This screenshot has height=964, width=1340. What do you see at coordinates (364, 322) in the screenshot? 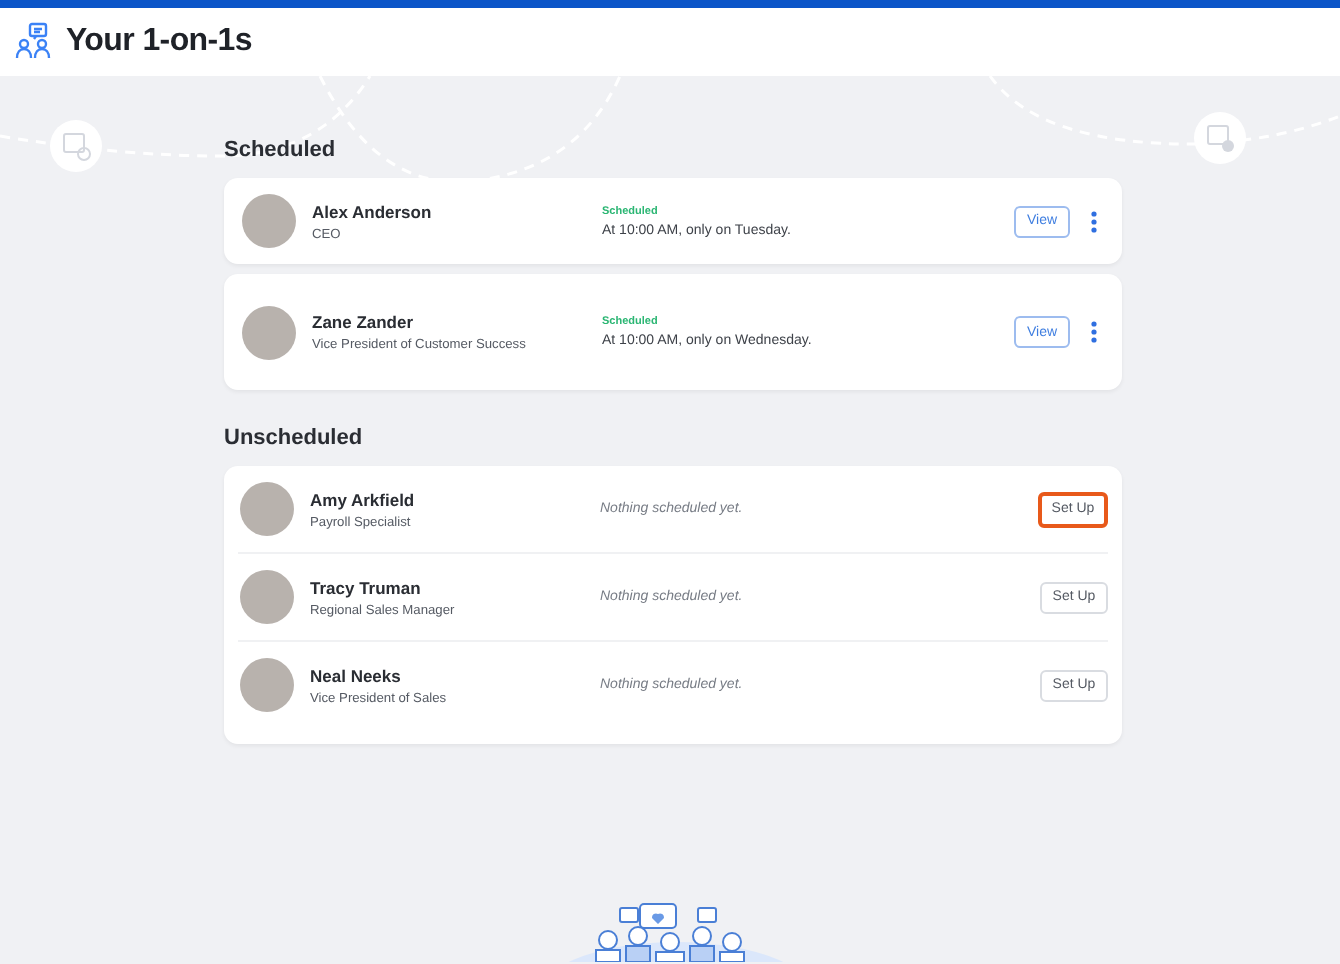
I see `person-name: Zane Zander` at bounding box center [364, 322].